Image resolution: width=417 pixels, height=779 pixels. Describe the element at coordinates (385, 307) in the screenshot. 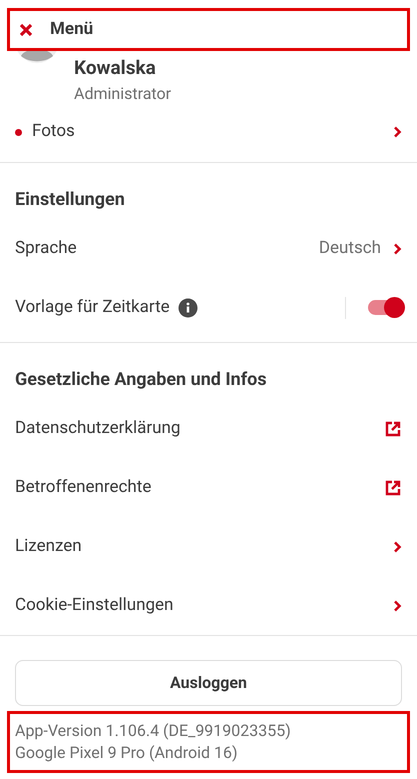

I see `toggle-switch` at that location.